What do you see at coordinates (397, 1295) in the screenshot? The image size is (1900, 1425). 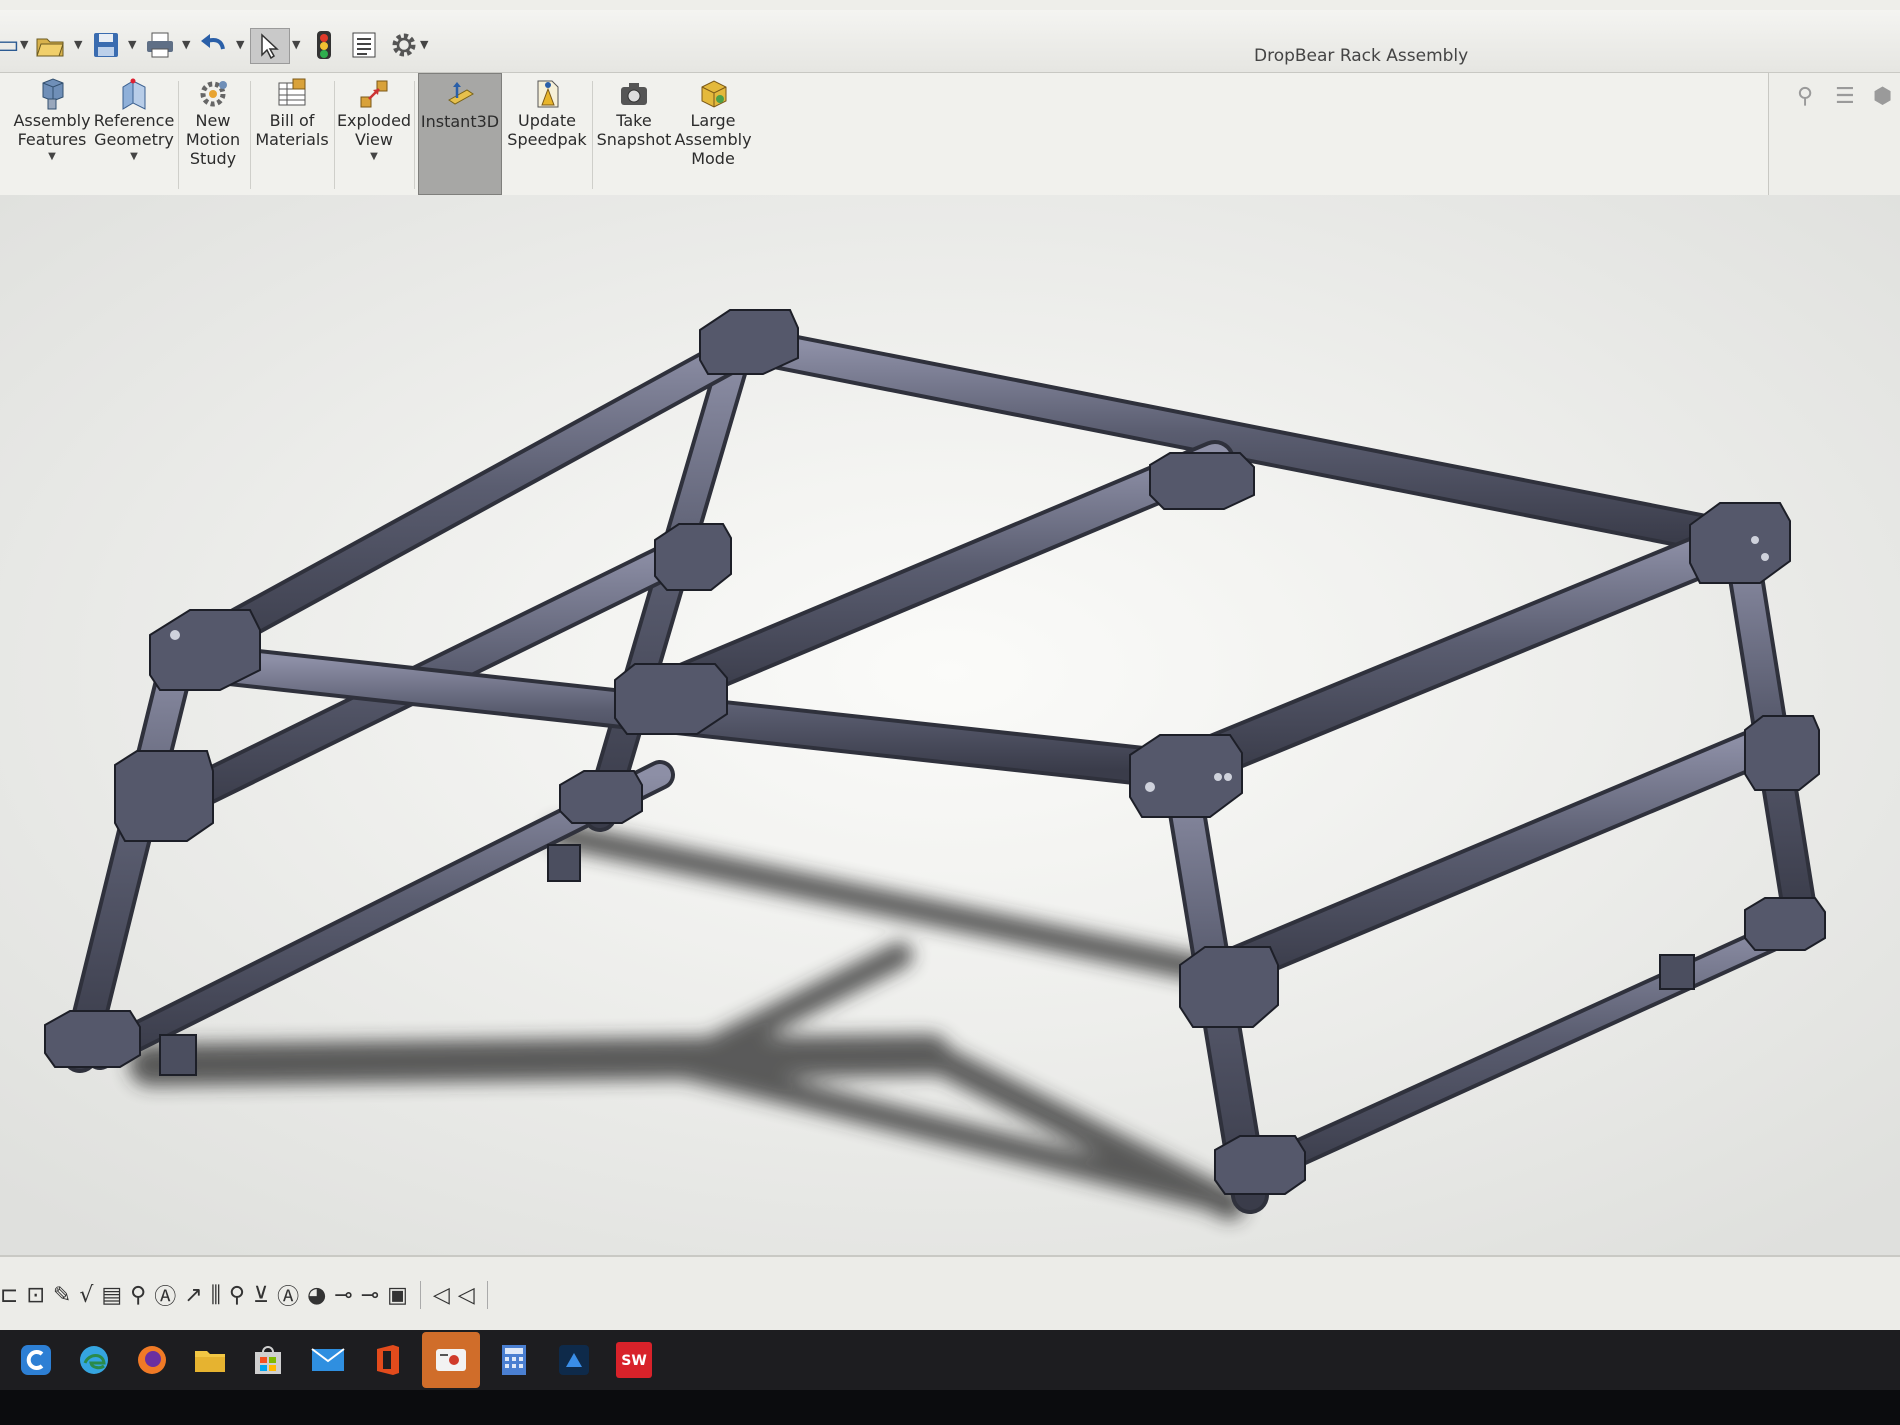 I see `block-icon: ▣` at bounding box center [397, 1295].